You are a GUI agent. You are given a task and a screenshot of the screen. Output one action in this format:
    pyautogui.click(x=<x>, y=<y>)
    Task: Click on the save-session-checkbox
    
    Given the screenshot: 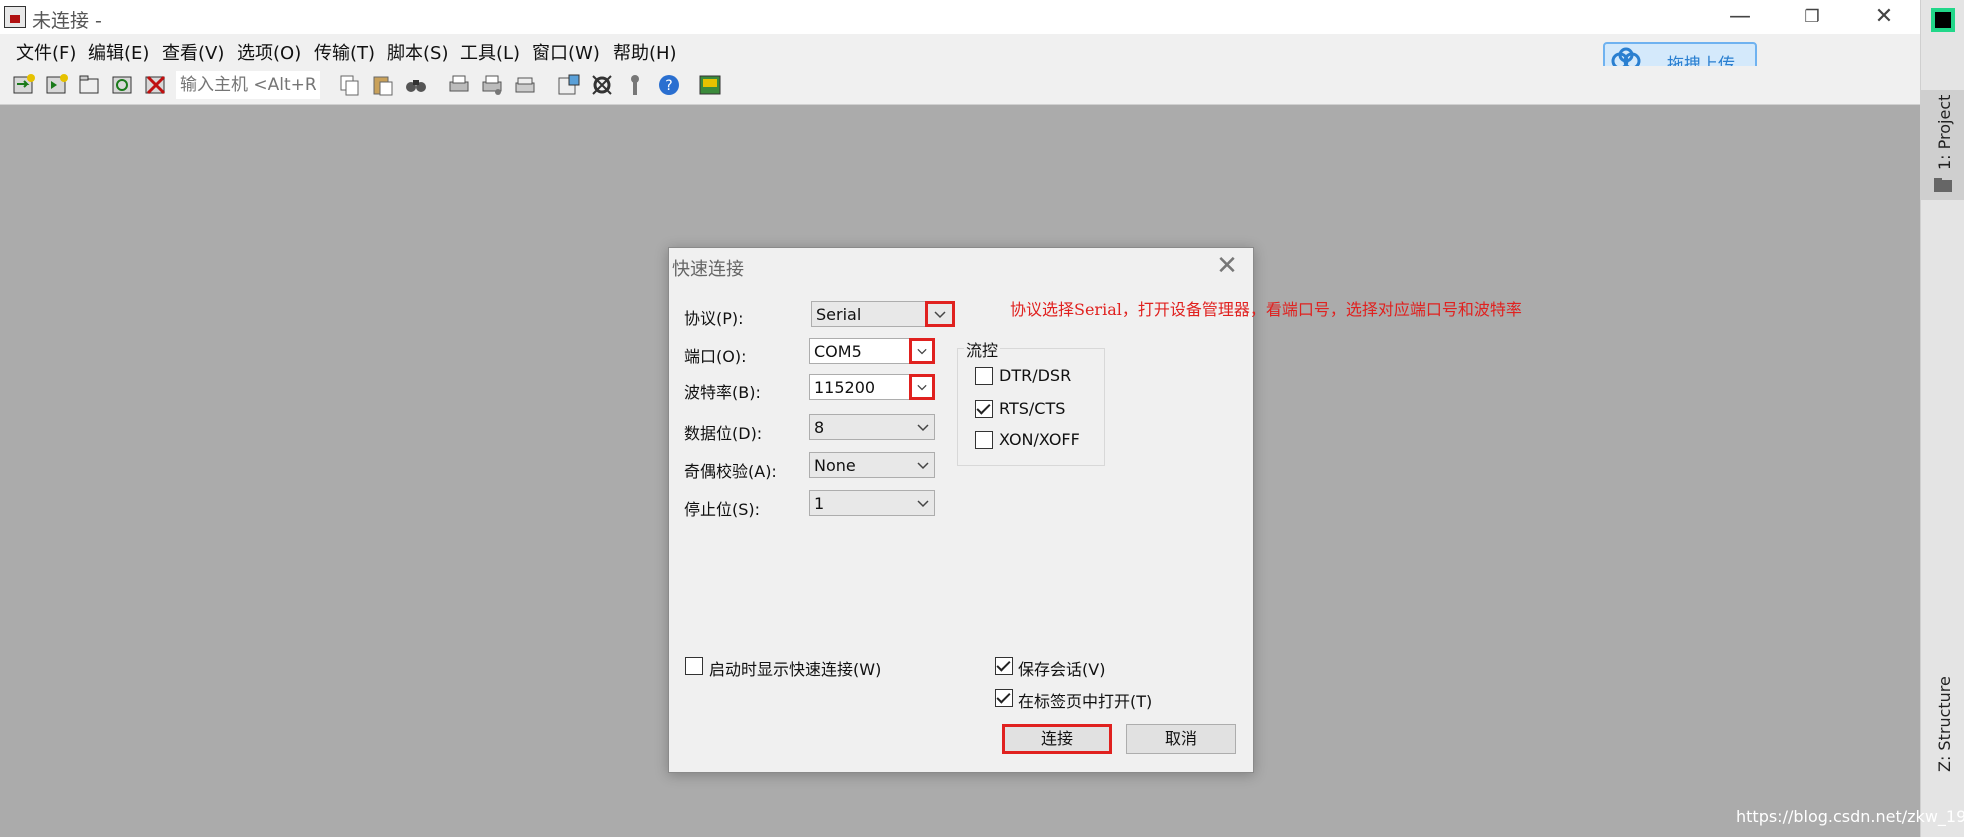 What is the action you would take?
    pyautogui.click(x=1004, y=666)
    